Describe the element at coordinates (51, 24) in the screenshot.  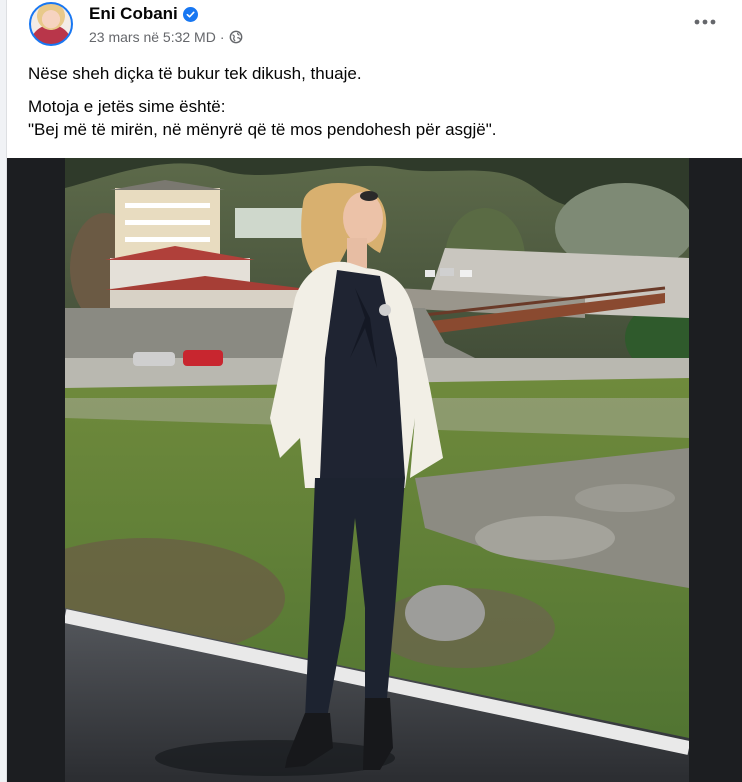
I see `author-avatar` at that location.